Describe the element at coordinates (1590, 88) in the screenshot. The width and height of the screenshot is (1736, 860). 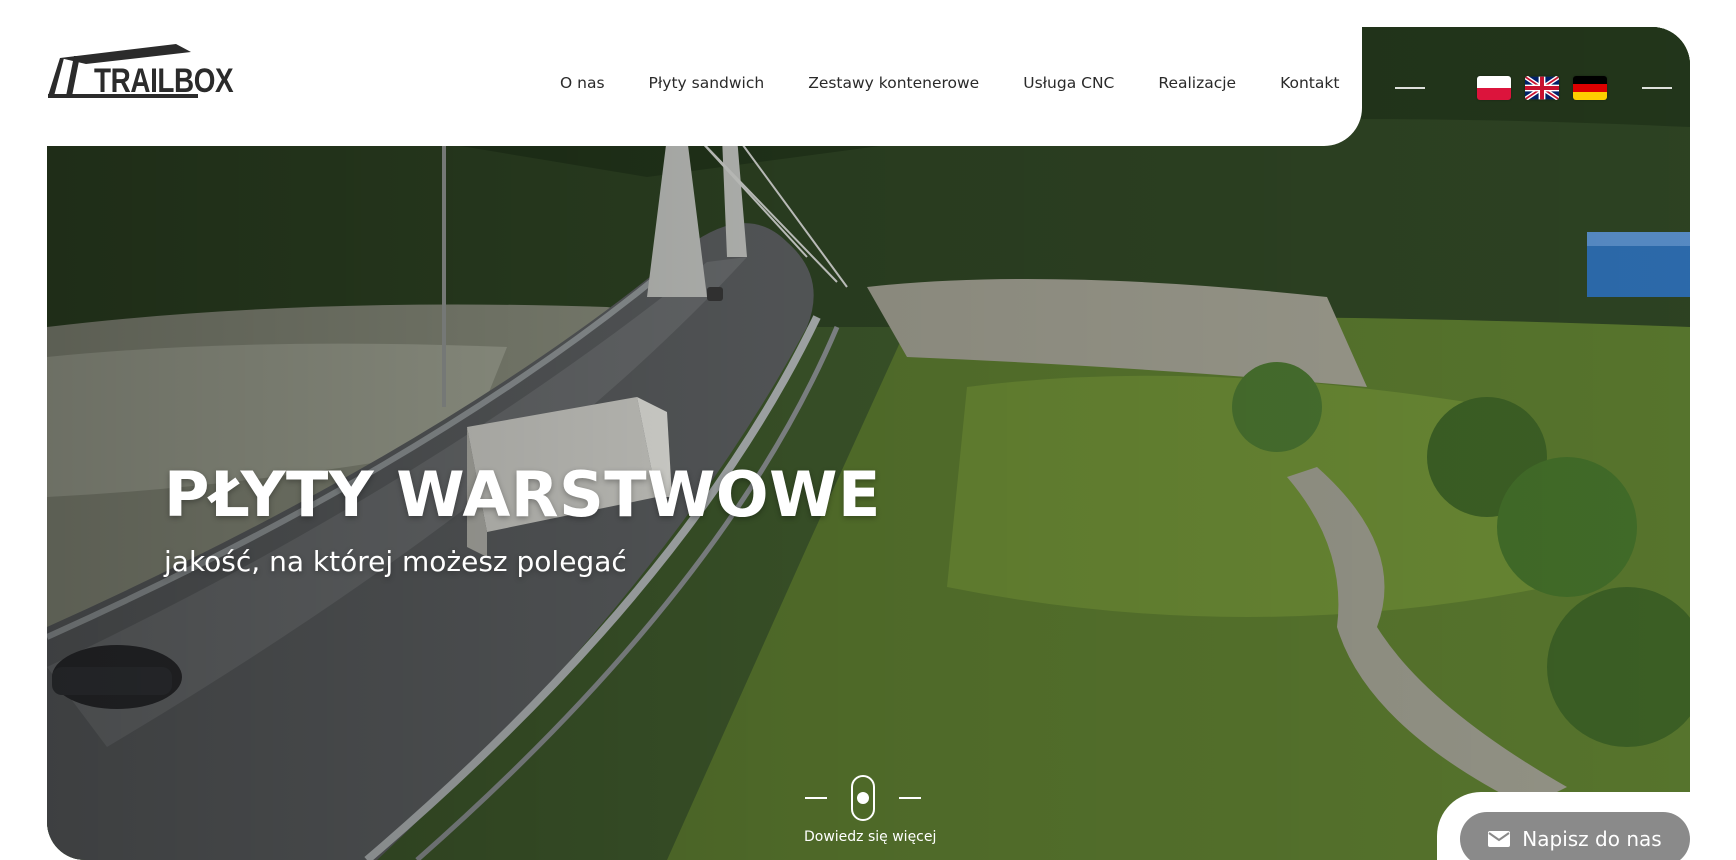
I see `flag-de-icon` at that location.